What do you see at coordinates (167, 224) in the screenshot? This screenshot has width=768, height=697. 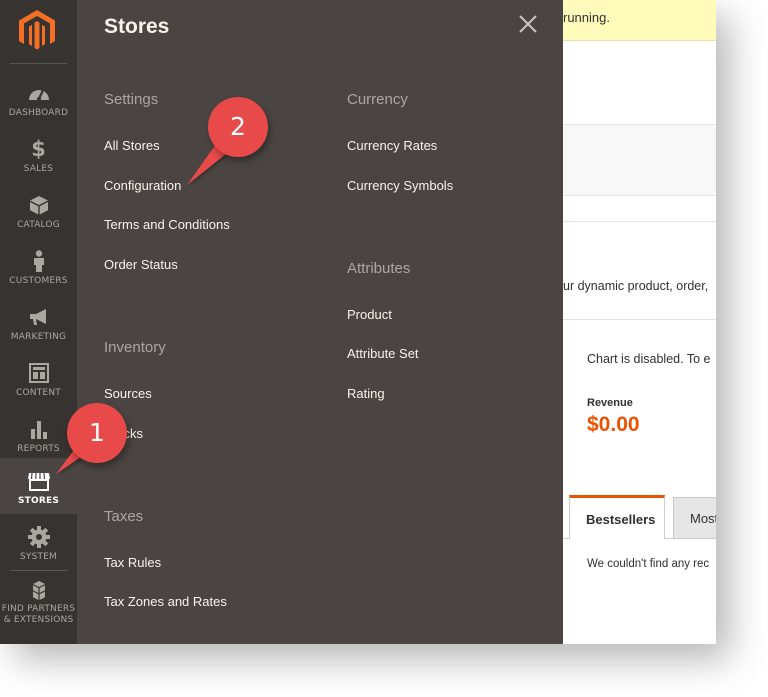 I see `terms-and-conditions-link: Terms and Conditions` at bounding box center [167, 224].